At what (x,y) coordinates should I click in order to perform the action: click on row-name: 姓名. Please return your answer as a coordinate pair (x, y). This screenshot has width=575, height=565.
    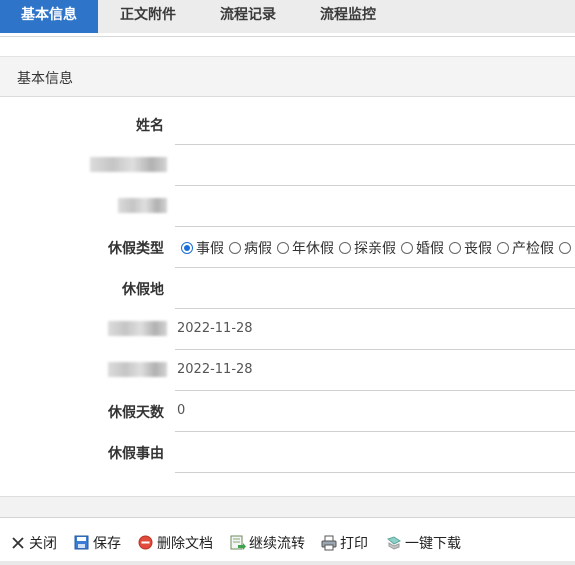
    Looking at the image, I should click on (287, 124).